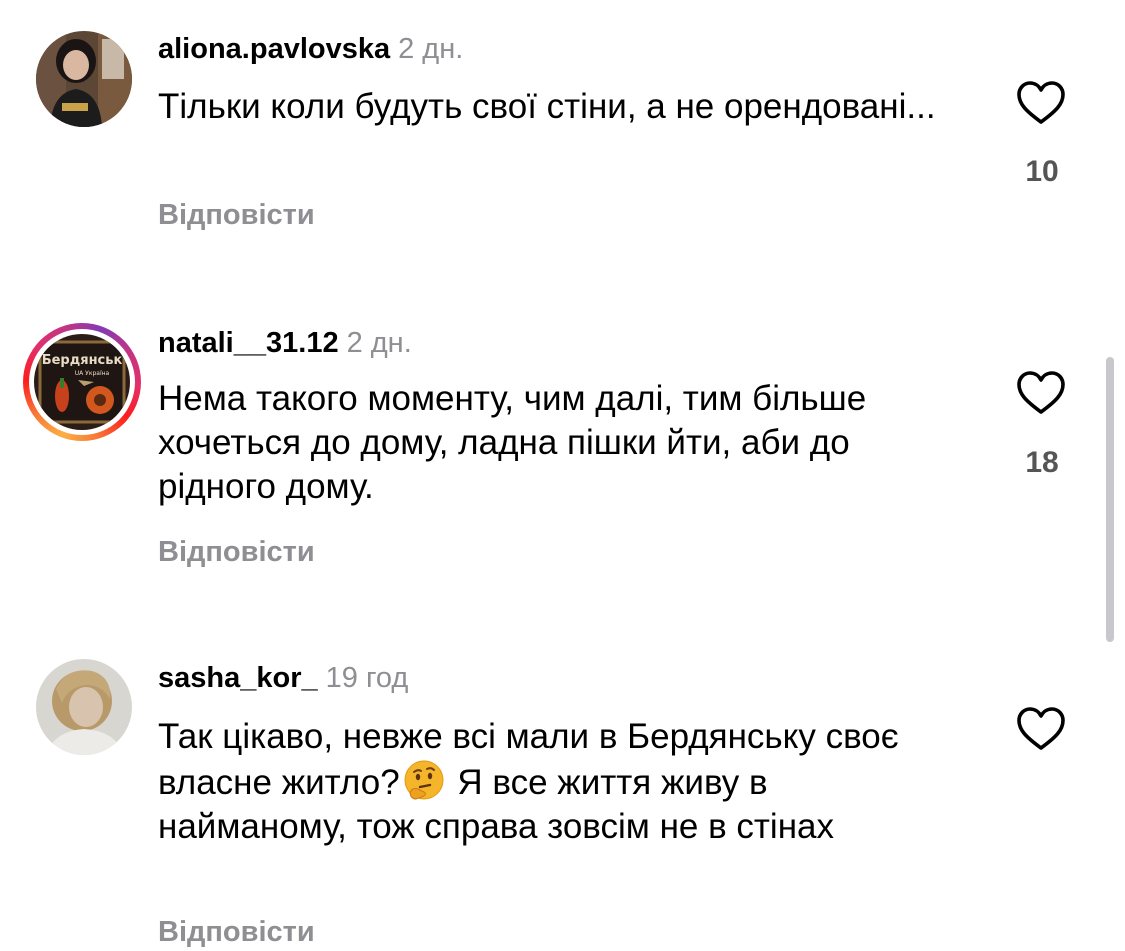 This screenshot has height=951, width=1125. Describe the element at coordinates (1042, 172) in the screenshot. I see `like-count: 10` at that location.